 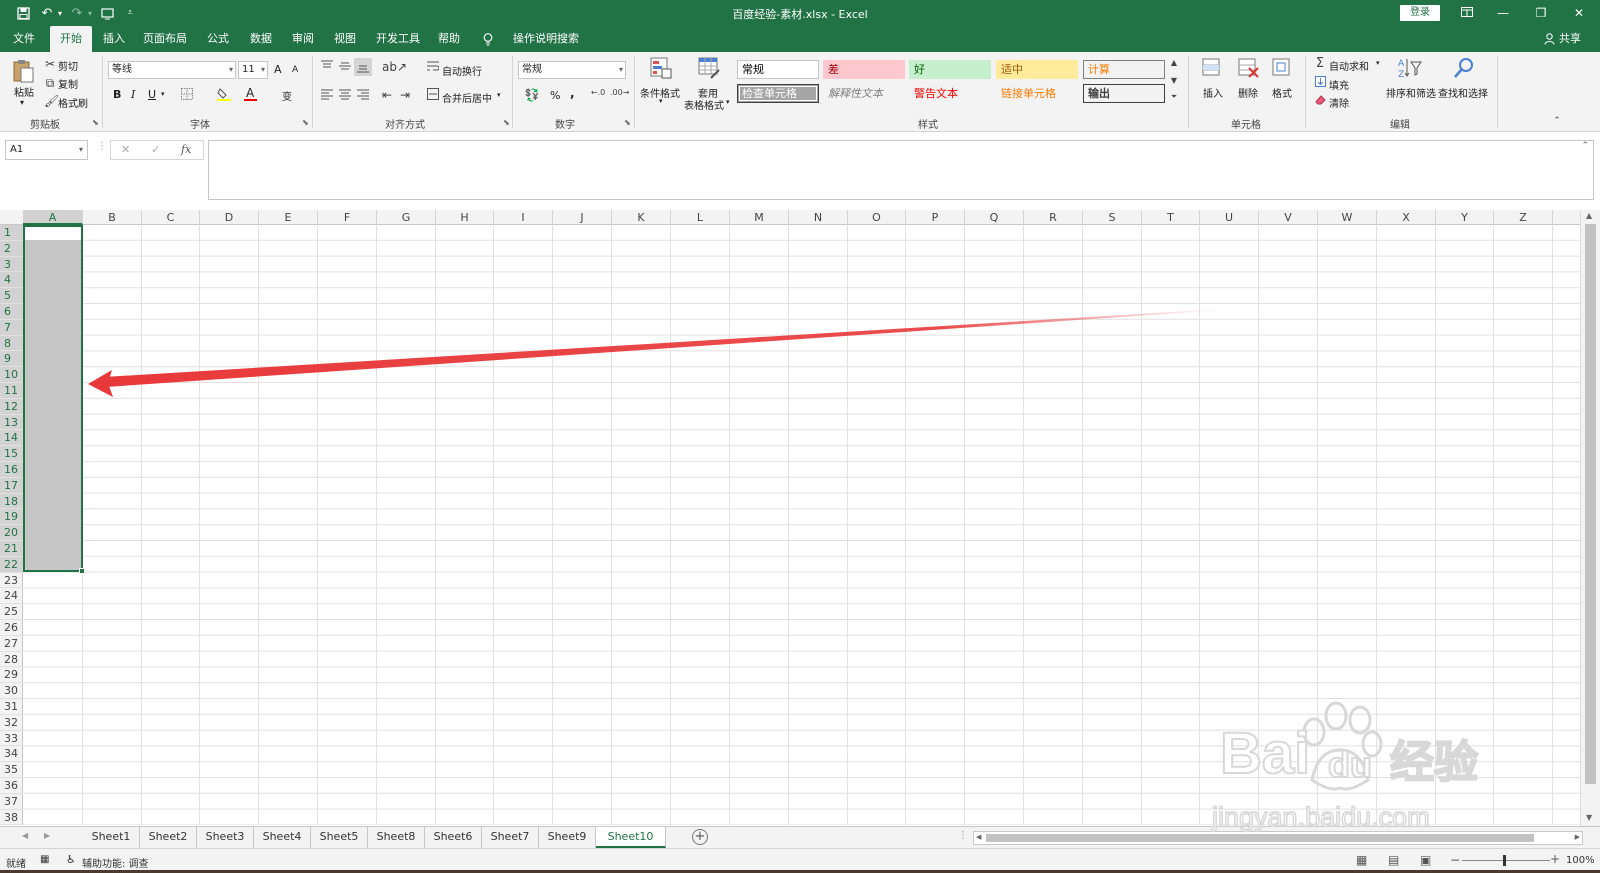 I want to click on sheet-tab: Sheet7, so click(x=510, y=837).